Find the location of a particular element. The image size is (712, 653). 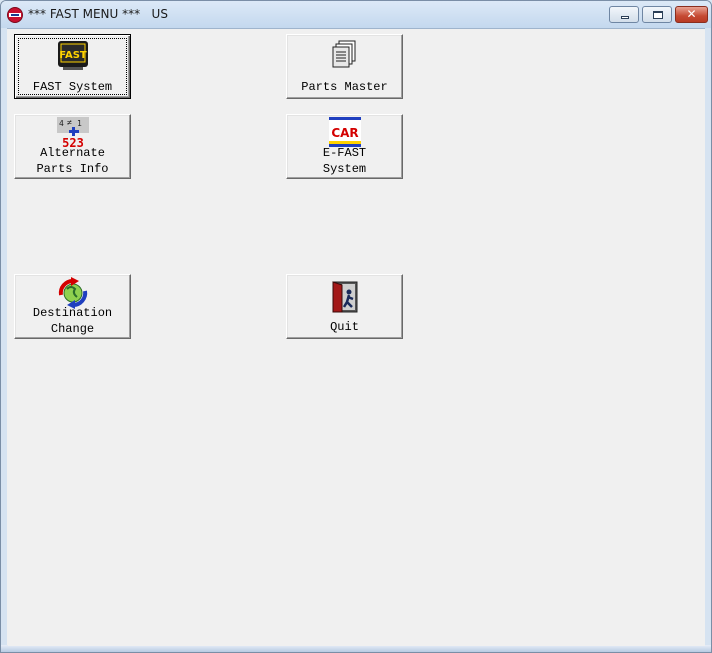

fast-system-button: FAST FAST System is located at coordinates (72, 66).